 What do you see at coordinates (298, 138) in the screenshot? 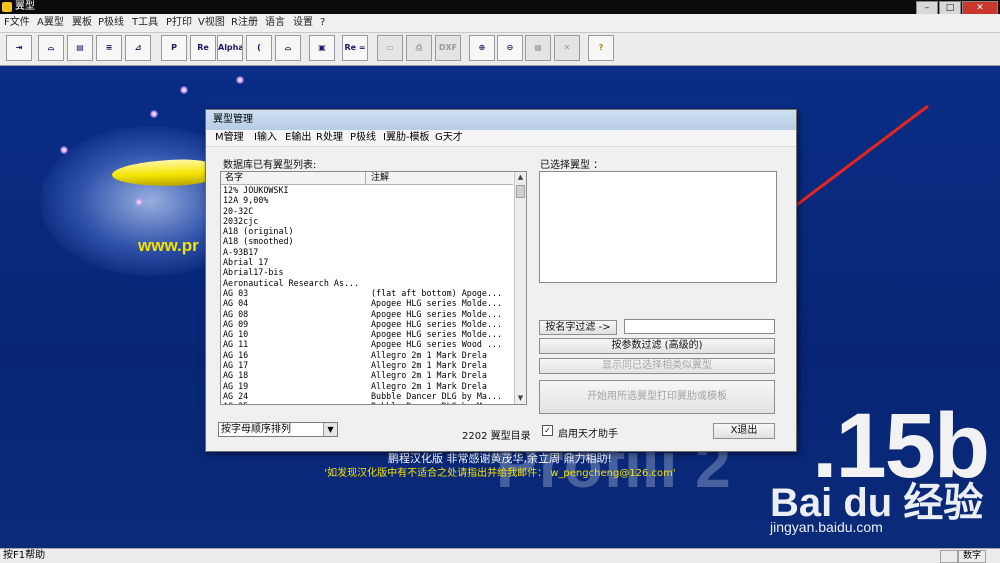
I see `dlg-menu-output: E输出` at bounding box center [298, 138].